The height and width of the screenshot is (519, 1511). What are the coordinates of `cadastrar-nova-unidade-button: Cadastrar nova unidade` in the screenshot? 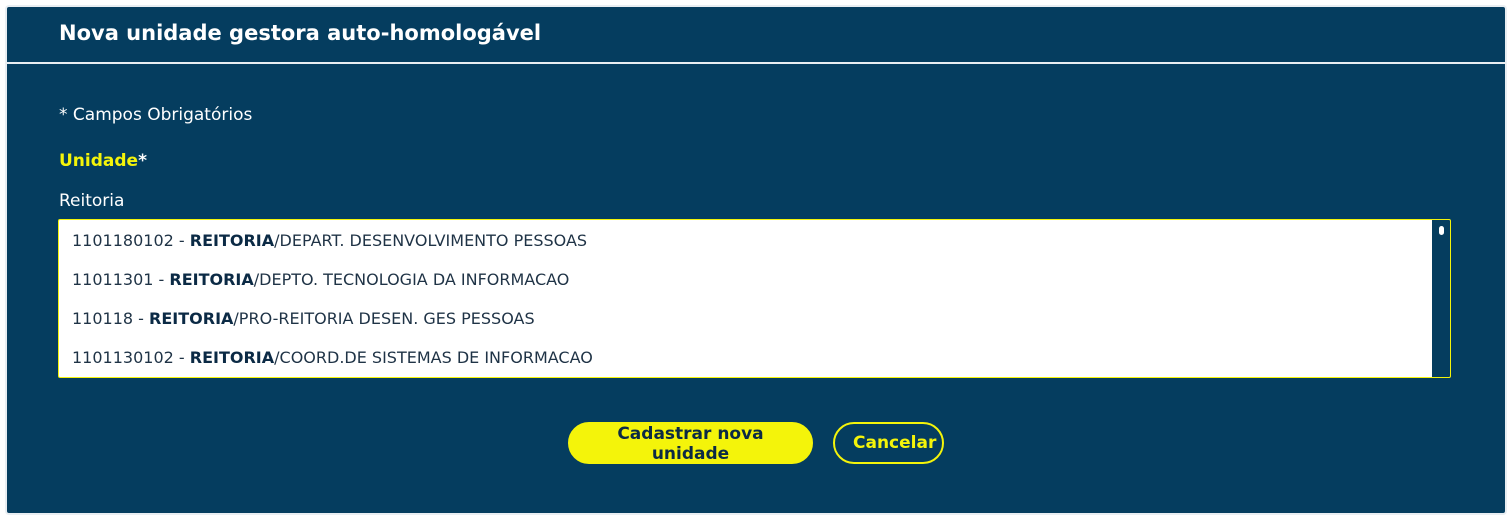 It's located at (690, 443).